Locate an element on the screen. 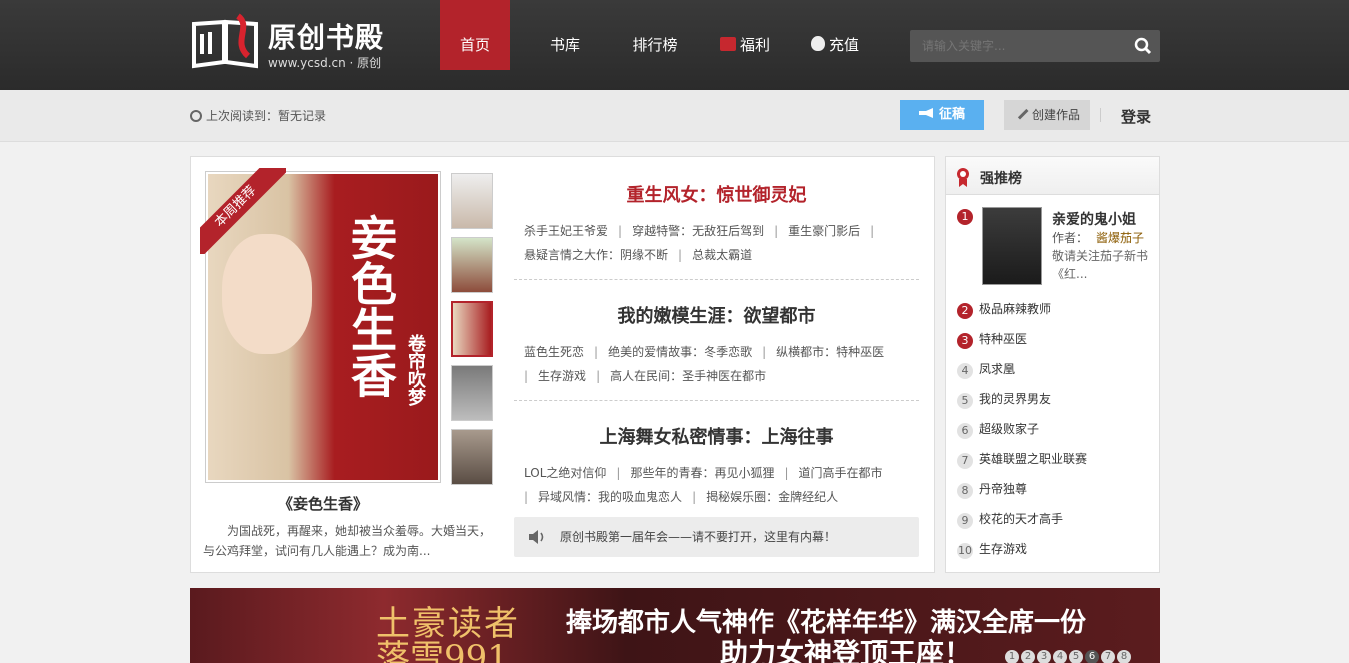 This screenshot has height=663, width=1349. search-input is located at coordinates (1017, 46).